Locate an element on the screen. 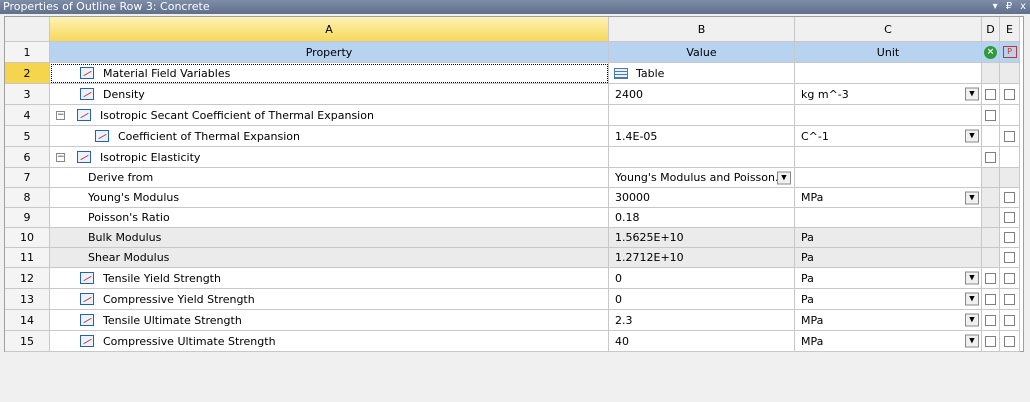 Image resolution: width=1030 pixels, height=402 pixels. row-number: 3 is located at coordinates (27, 94).